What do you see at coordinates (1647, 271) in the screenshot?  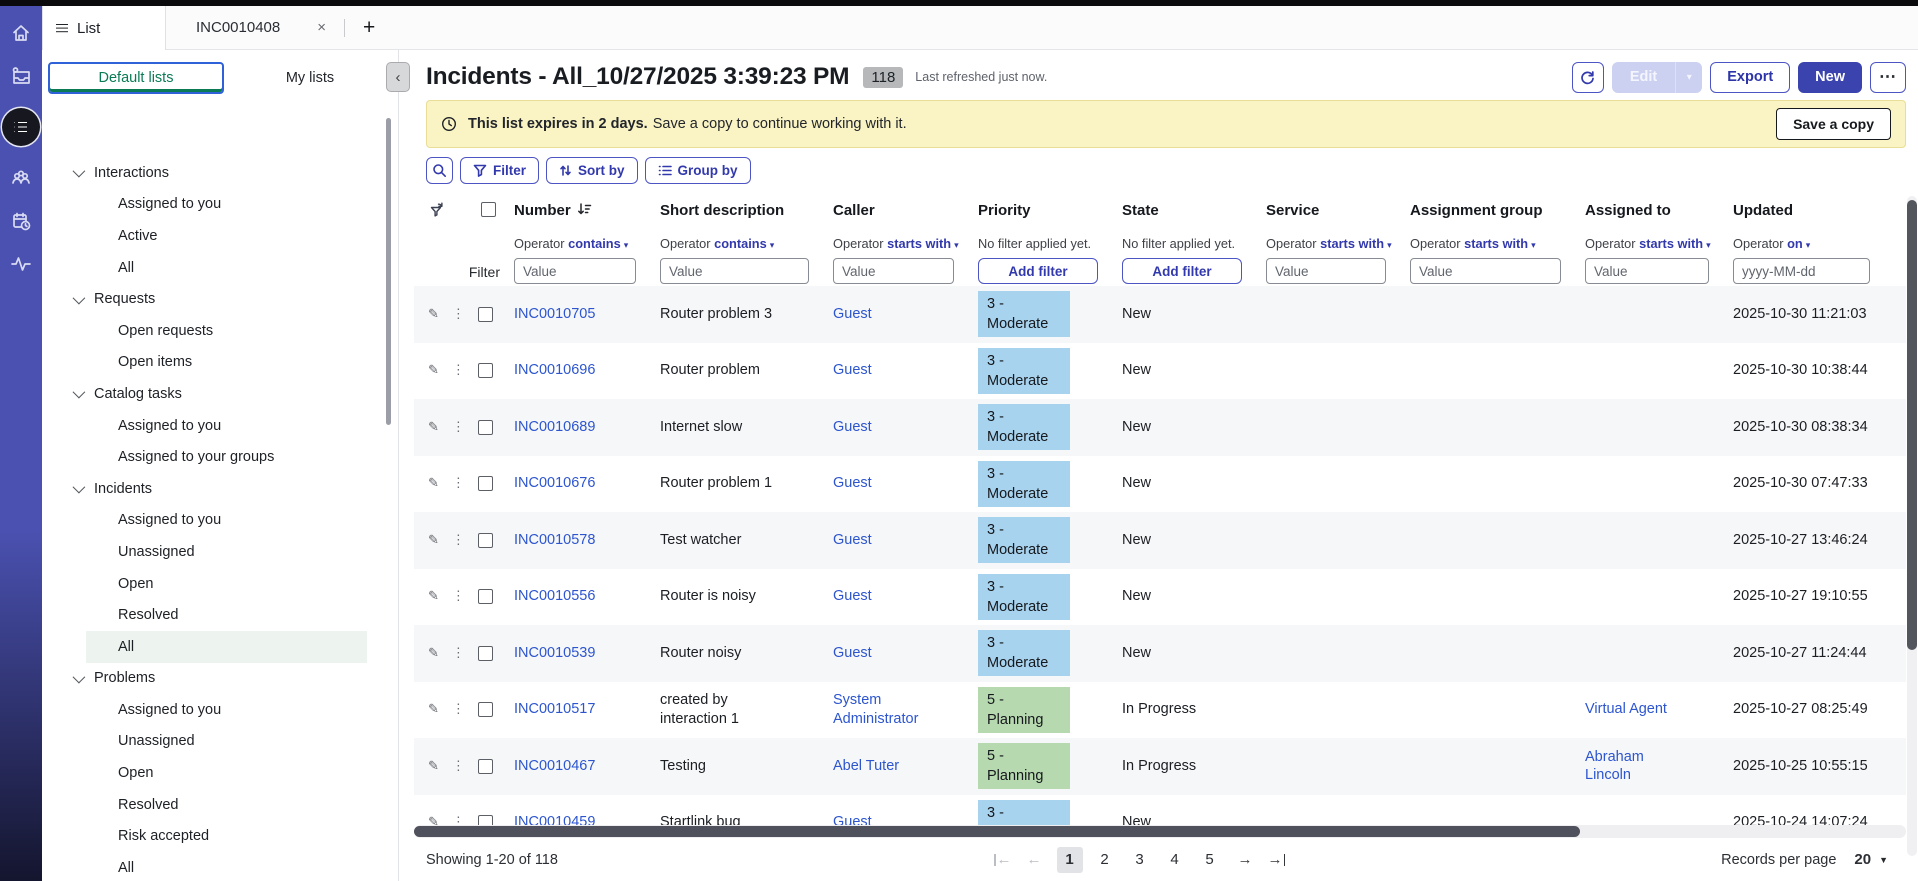 I see `assigned-to-filter-input` at bounding box center [1647, 271].